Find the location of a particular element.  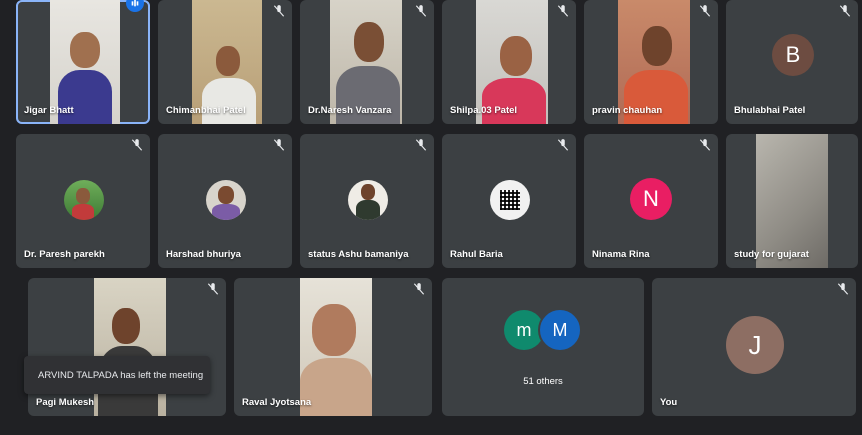

participant-tile-ninama-rina: N Ninama Rina is located at coordinates (651, 201).